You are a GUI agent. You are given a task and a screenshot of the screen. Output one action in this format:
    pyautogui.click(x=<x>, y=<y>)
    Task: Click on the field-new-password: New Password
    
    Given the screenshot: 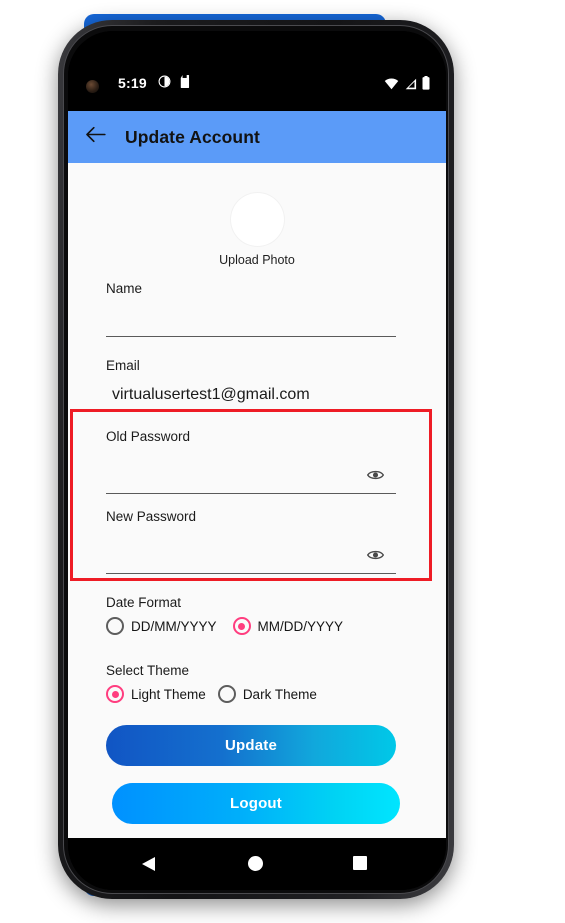 What is the action you would take?
    pyautogui.click(x=251, y=541)
    